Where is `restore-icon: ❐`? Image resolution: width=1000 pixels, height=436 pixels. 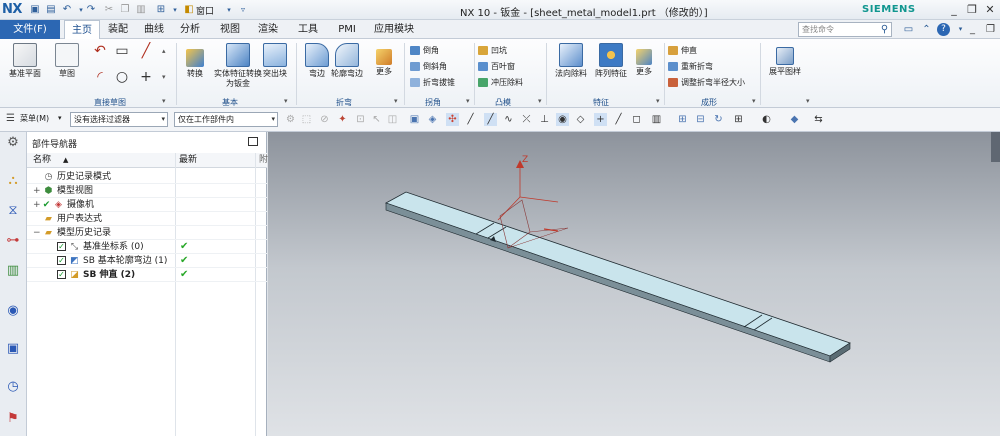
restore-icon: ❐ is located at coordinates (972, 9).